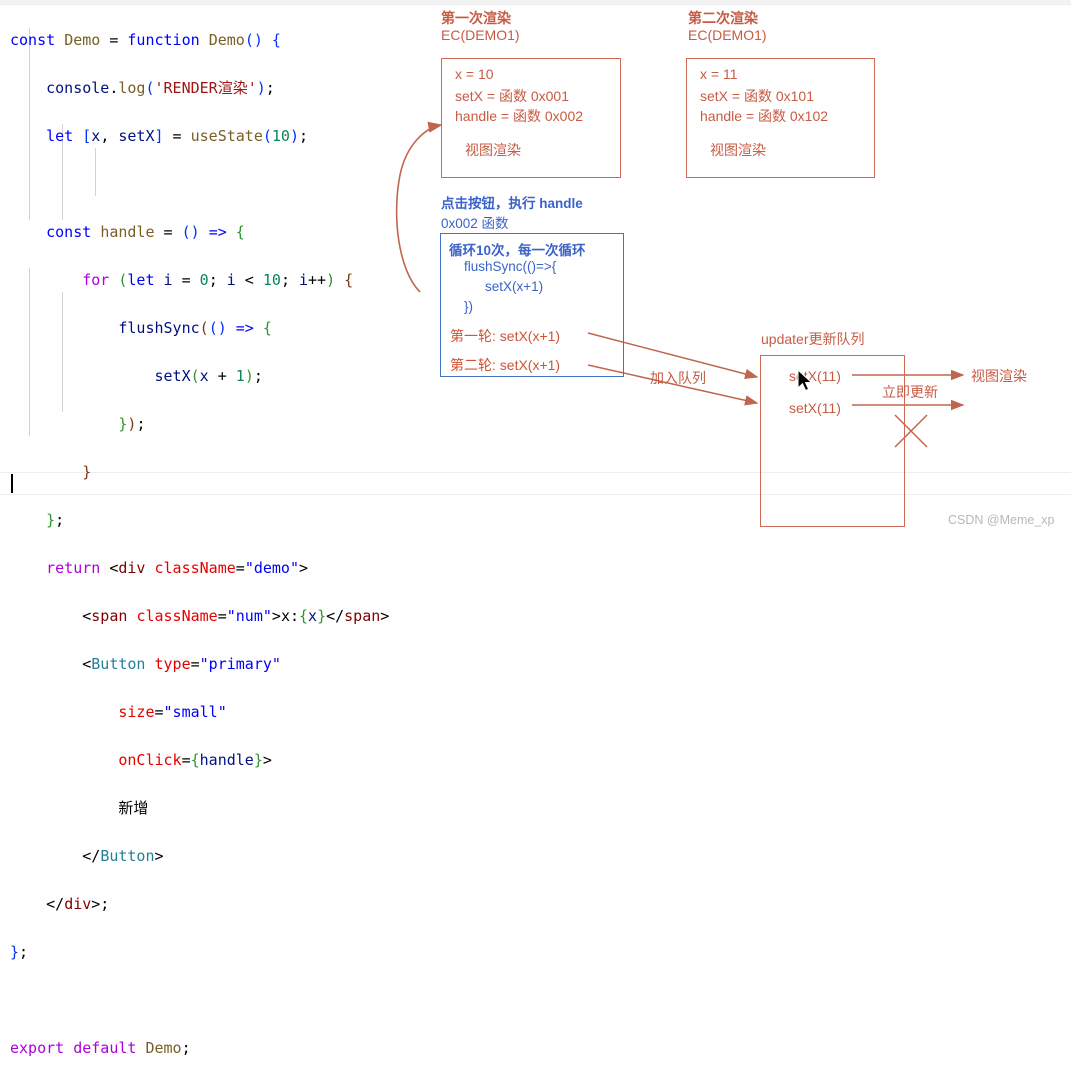  Describe the element at coordinates (177, 136) in the screenshot. I see `code-line: let [x, setX] = useState(10);` at that location.